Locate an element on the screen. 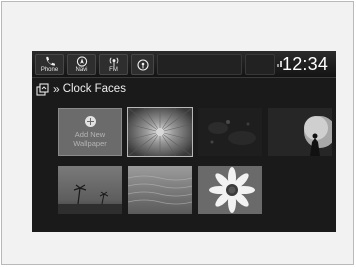 This screenshot has height=267, width=356. clock-time: 12:34 is located at coordinates (305, 64).